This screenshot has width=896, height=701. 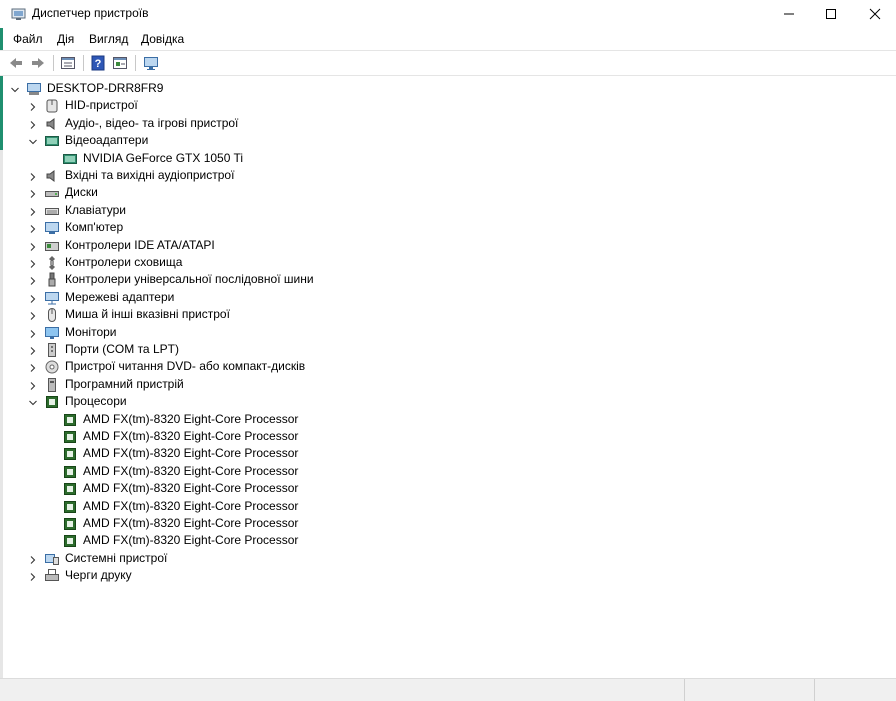 I want to click on tree-category: Черги друку, so click(x=448, y=575).